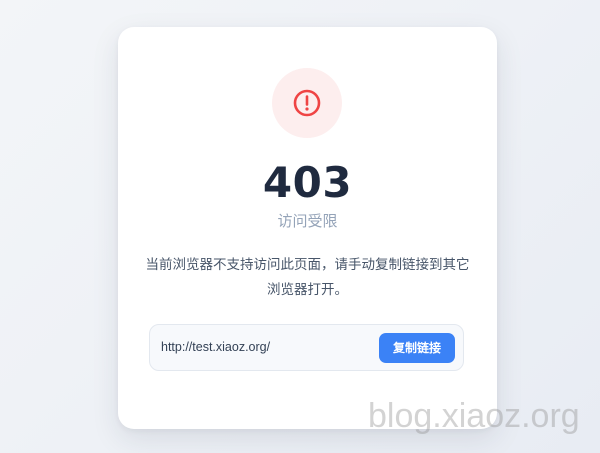  I want to click on watermark: blog.xiaoz.org, so click(474, 416).